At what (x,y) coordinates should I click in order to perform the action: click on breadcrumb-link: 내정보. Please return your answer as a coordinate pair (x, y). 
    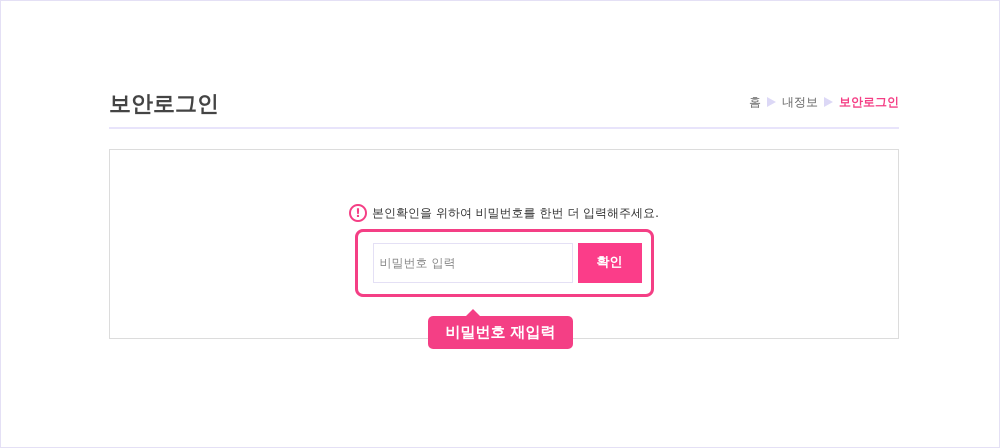
    Looking at the image, I should click on (800, 102).